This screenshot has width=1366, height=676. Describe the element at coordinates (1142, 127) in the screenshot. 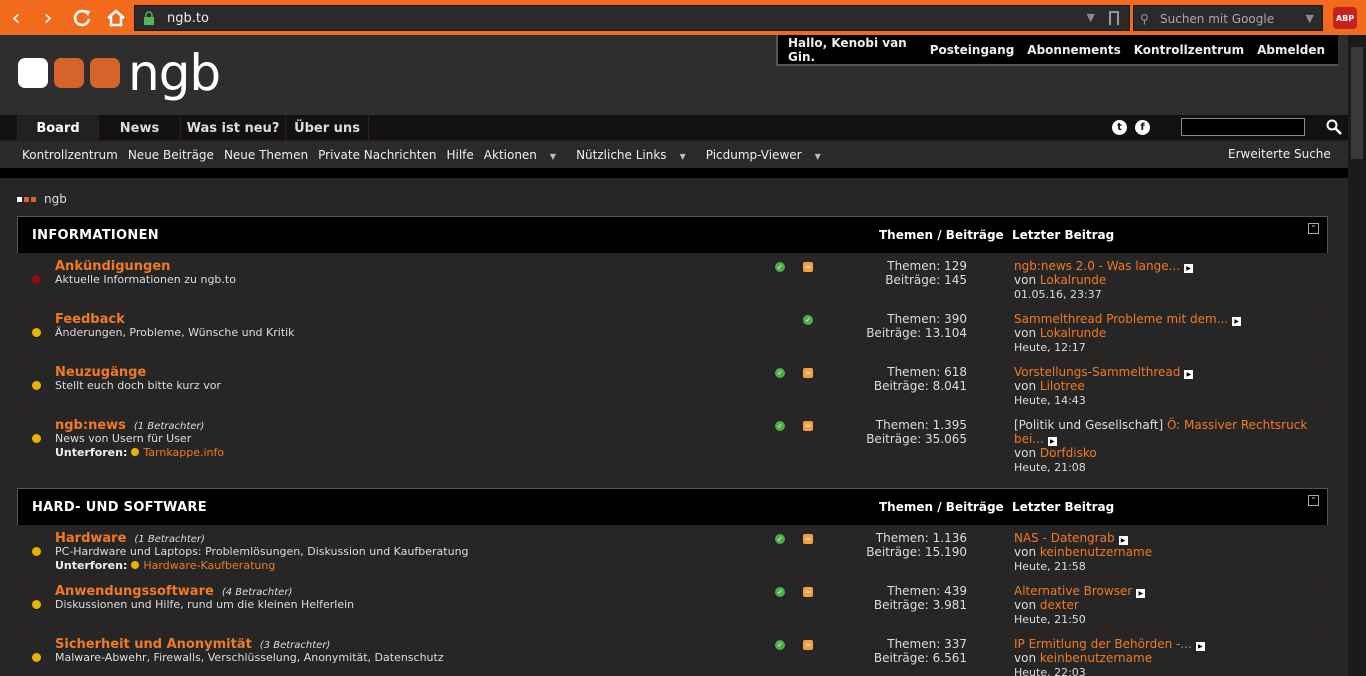

I see `facebook-icon: f` at that location.